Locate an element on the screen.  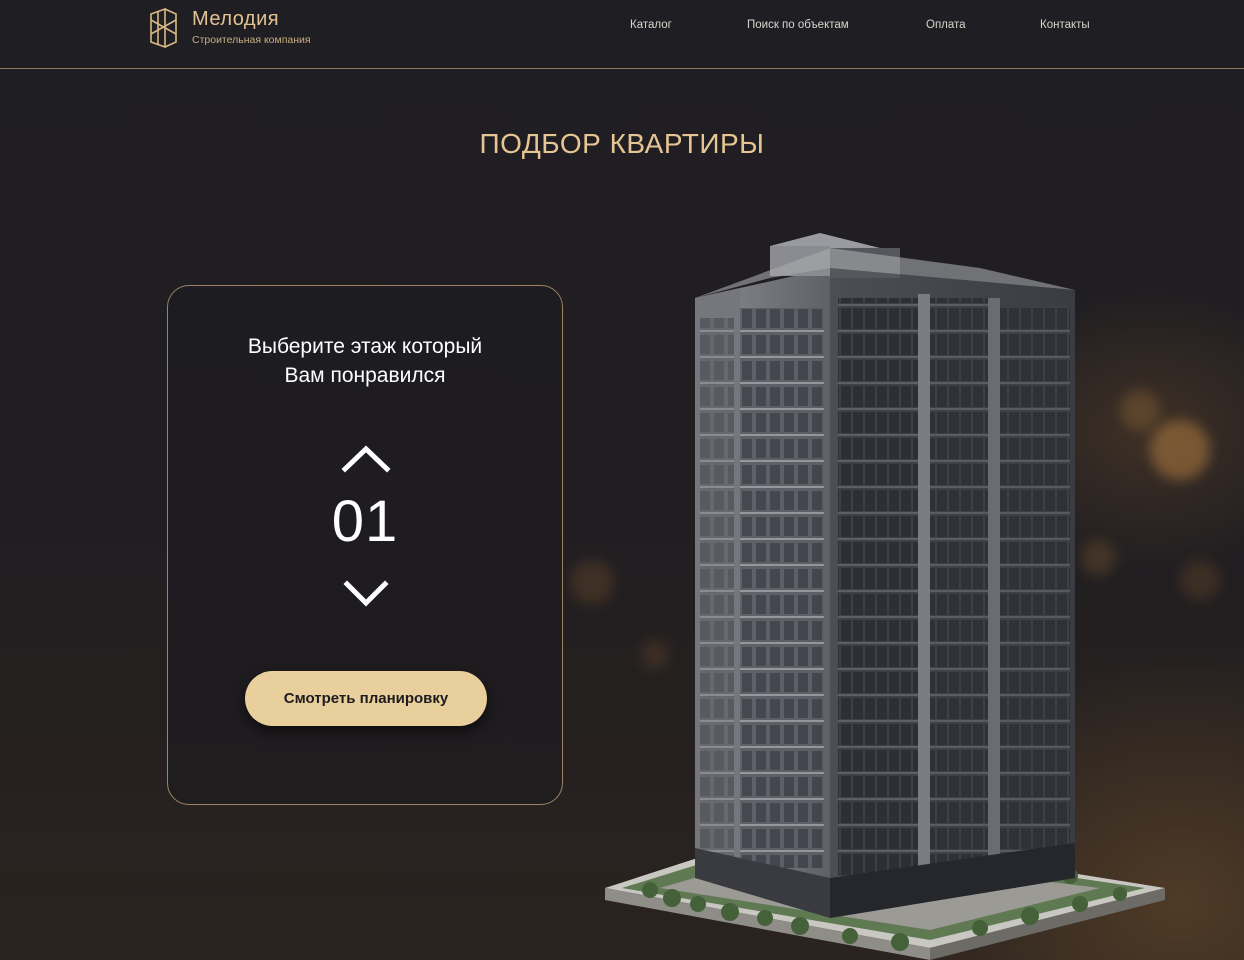
nav-catalog: Каталог is located at coordinates (651, 25).